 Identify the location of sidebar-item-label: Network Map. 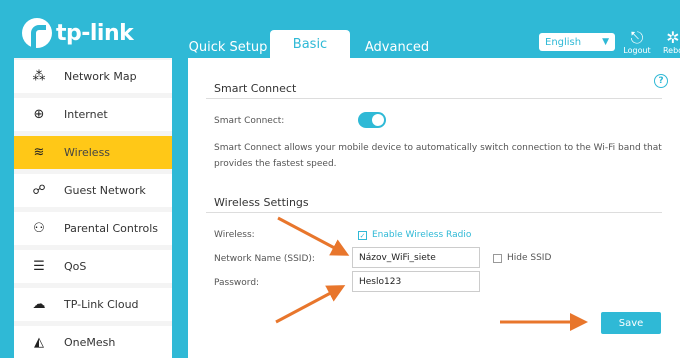
(100, 76).